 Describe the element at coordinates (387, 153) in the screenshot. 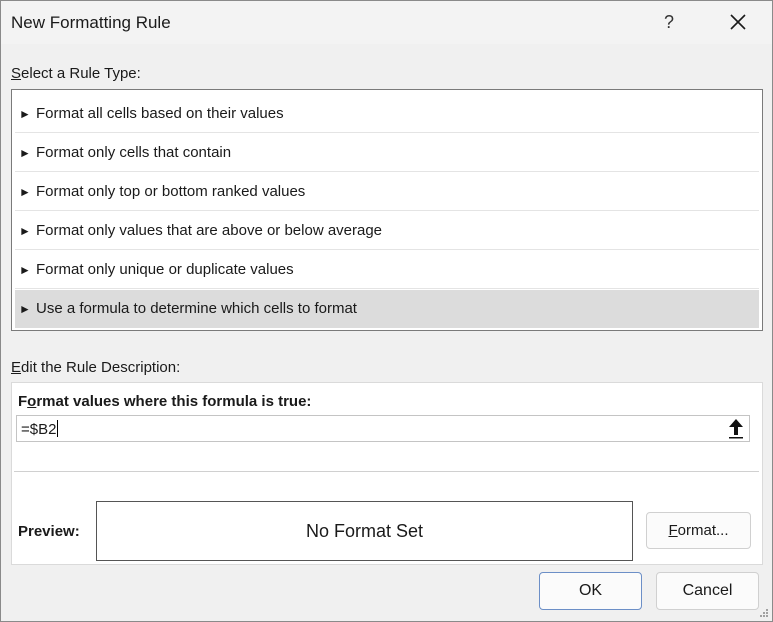

I see `rule-type-item: ► Format only cells that contain` at that location.